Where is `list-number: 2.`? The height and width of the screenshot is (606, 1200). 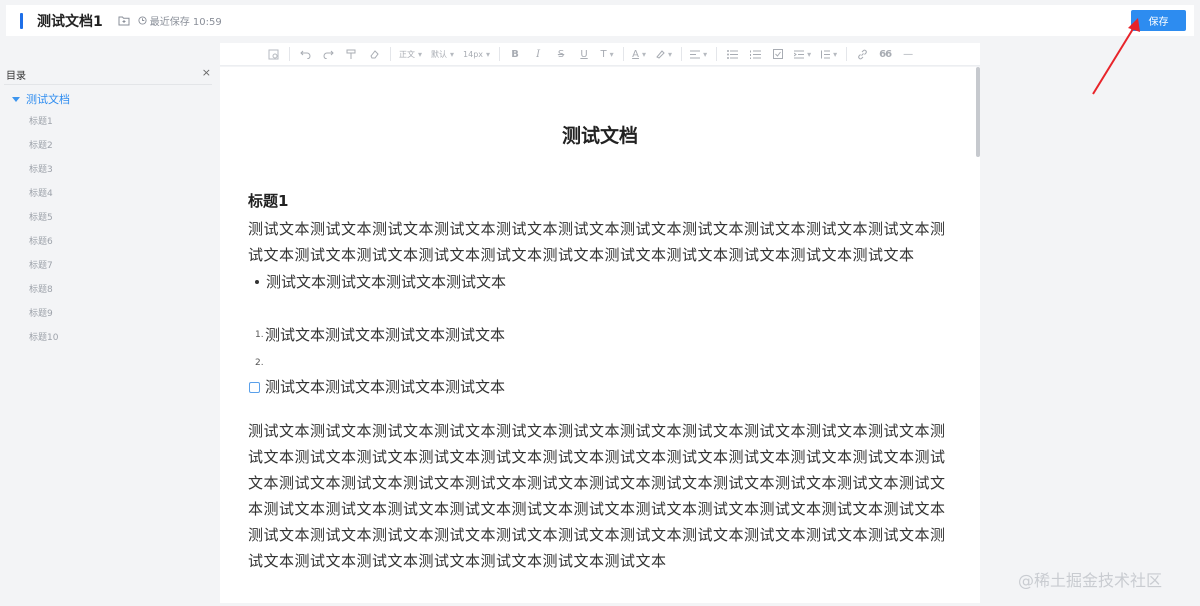
list-number: 2. is located at coordinates (259, 363).